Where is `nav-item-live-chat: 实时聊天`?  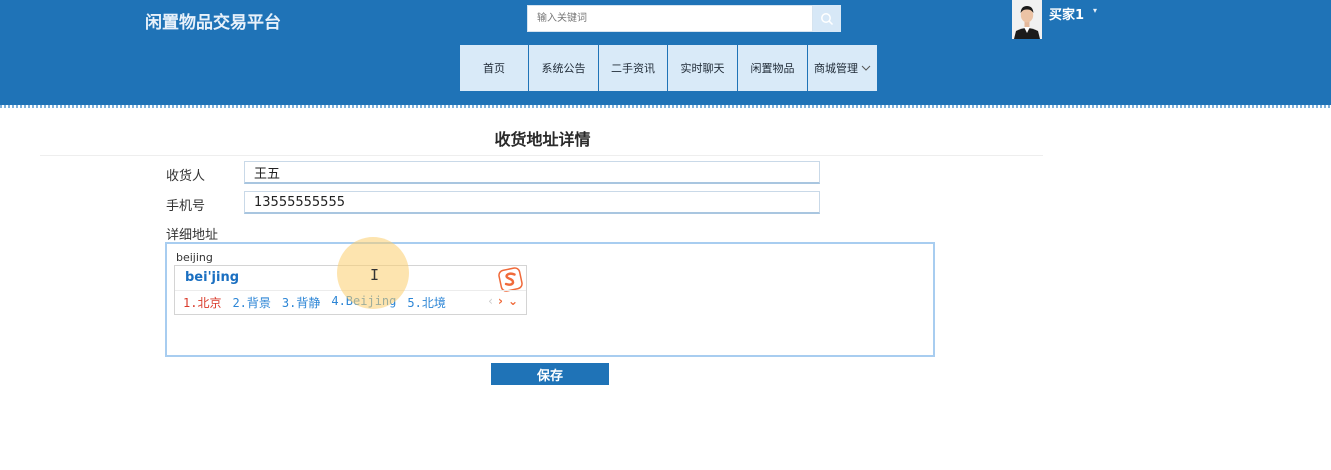 nav-item-live-chat: 实时聊天 is located at coordinates (703, 68).